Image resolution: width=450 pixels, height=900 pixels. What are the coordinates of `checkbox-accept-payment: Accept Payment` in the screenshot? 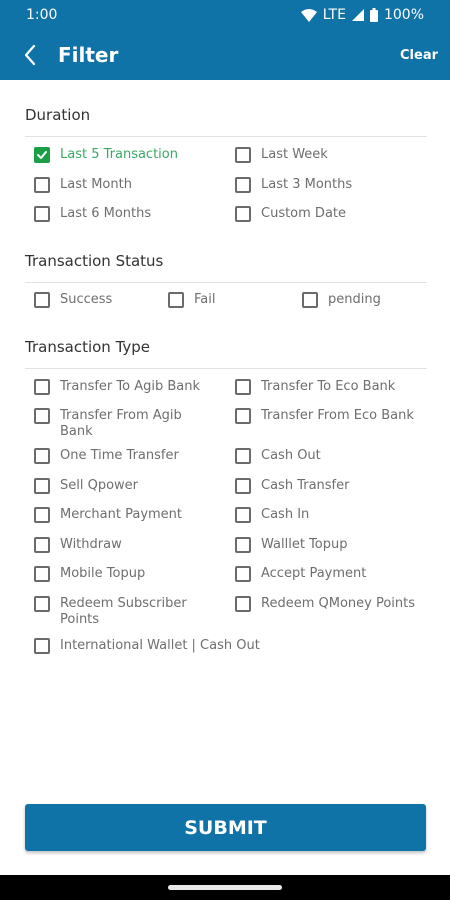 It's located at (333, 574).